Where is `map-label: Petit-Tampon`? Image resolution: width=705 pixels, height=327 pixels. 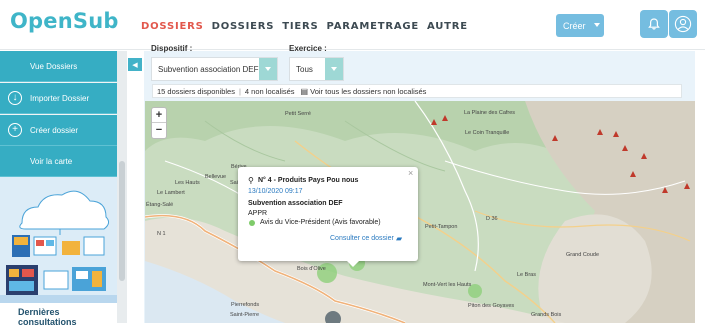 map-label: Petit-Tampon is located at coordinates (441, 227).